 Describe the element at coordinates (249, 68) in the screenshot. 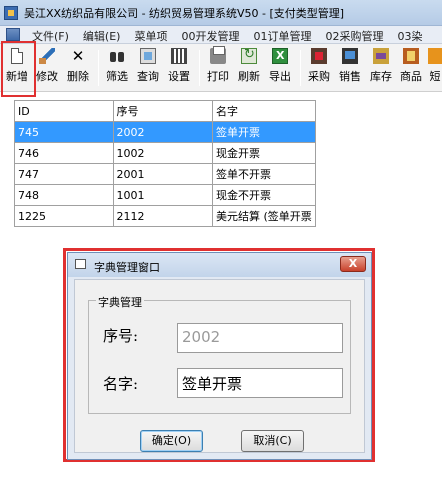

I see `refresh-button: 刷新` at that location.